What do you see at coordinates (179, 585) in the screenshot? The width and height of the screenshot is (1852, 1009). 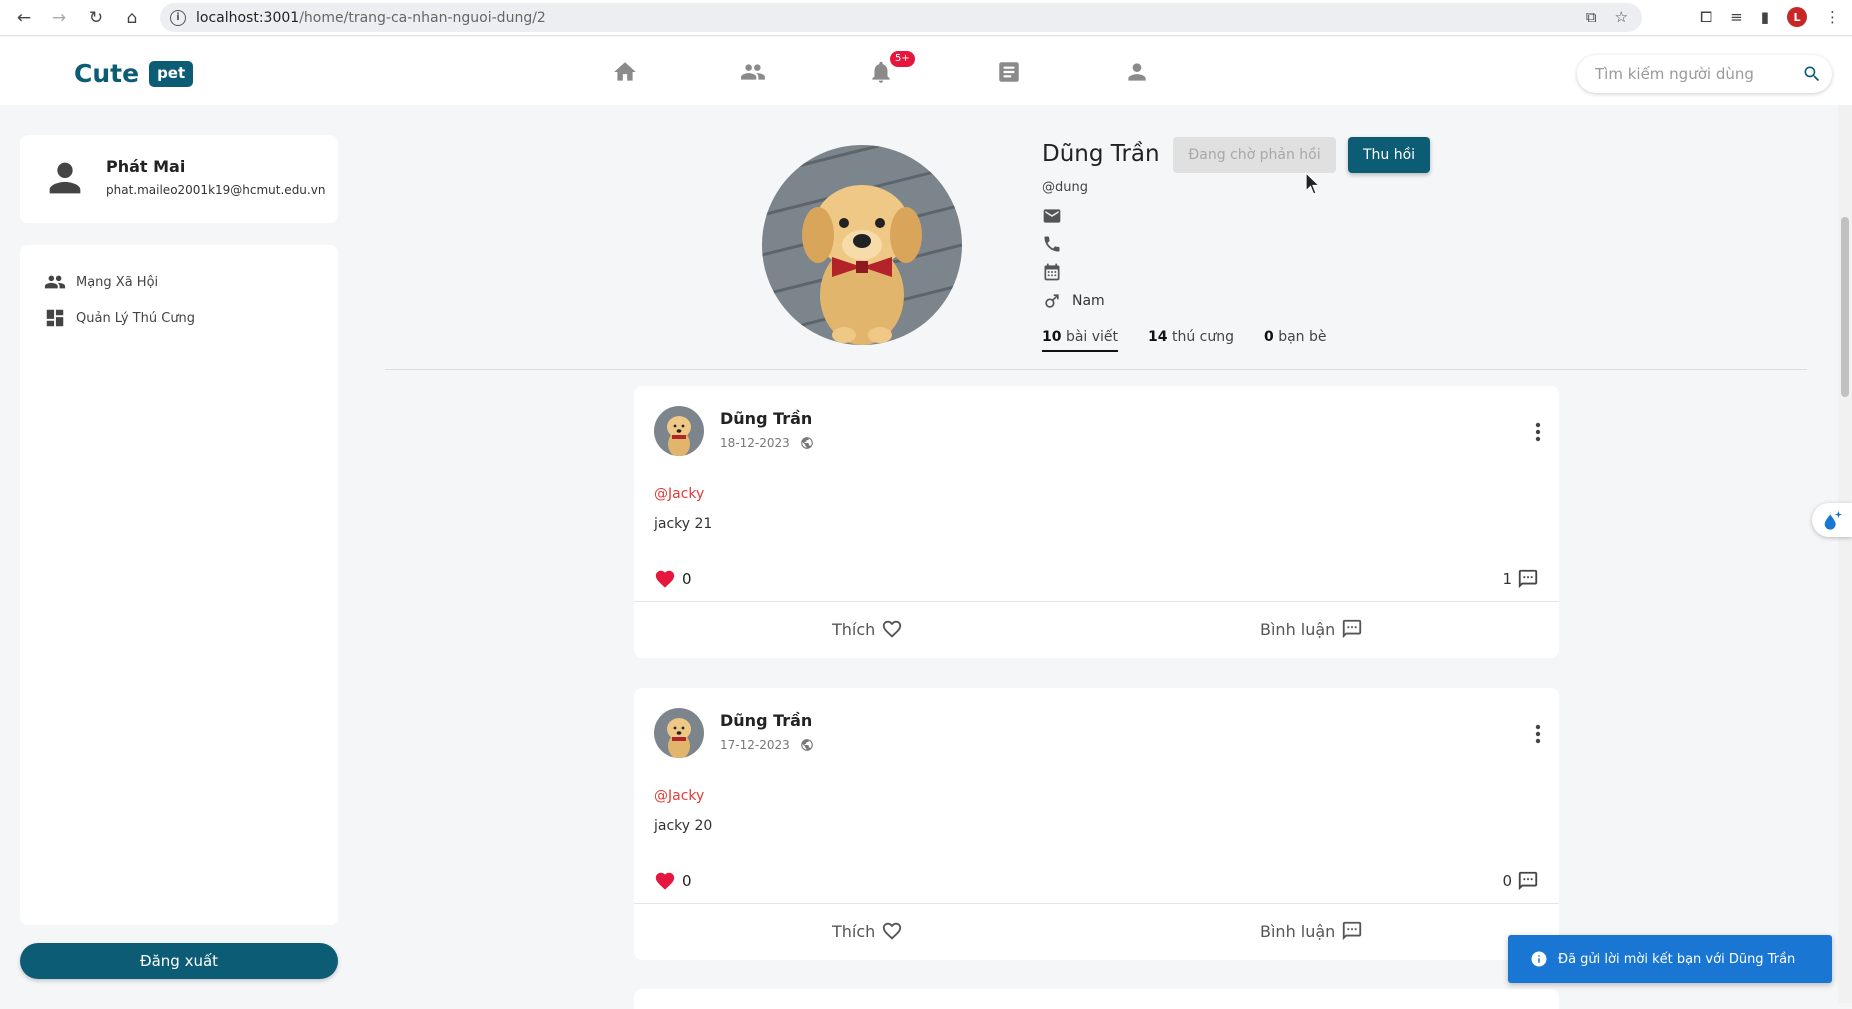 I see `sidebar-menu: Mạng Xã Hội Quản Lý Thú Cưng` at bounding box center [179, 585].